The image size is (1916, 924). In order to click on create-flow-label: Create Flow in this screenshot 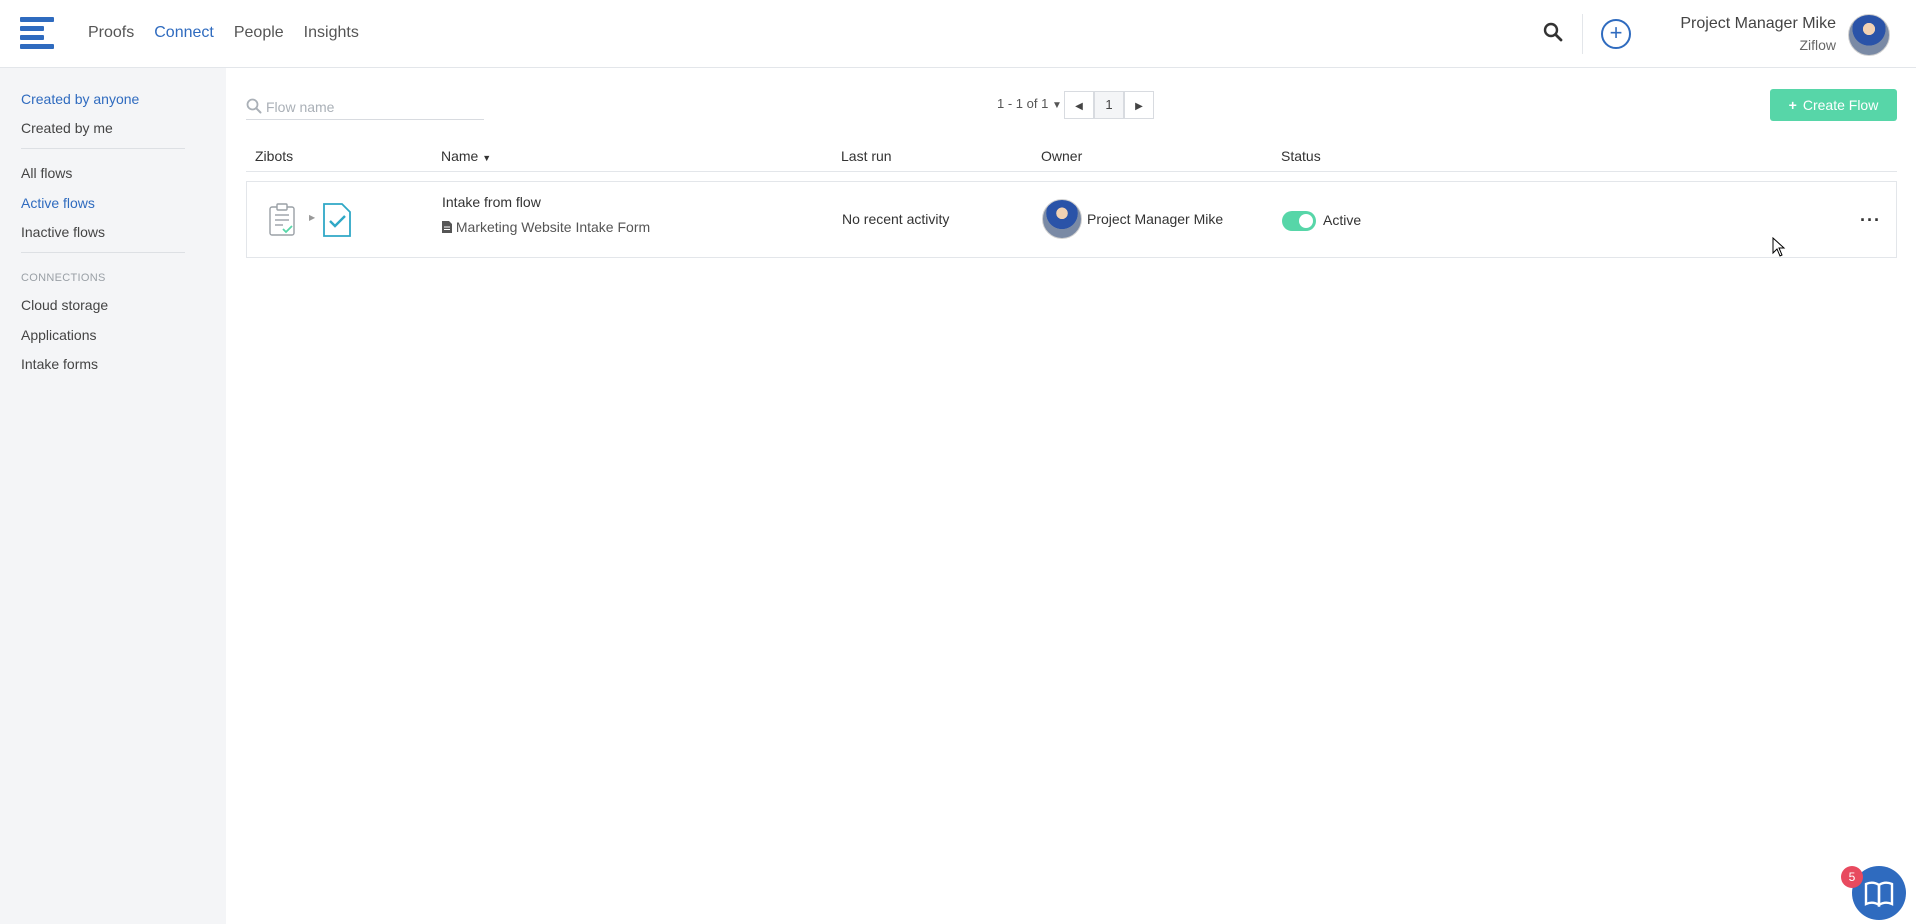, I will do `click(1840, 105)`.